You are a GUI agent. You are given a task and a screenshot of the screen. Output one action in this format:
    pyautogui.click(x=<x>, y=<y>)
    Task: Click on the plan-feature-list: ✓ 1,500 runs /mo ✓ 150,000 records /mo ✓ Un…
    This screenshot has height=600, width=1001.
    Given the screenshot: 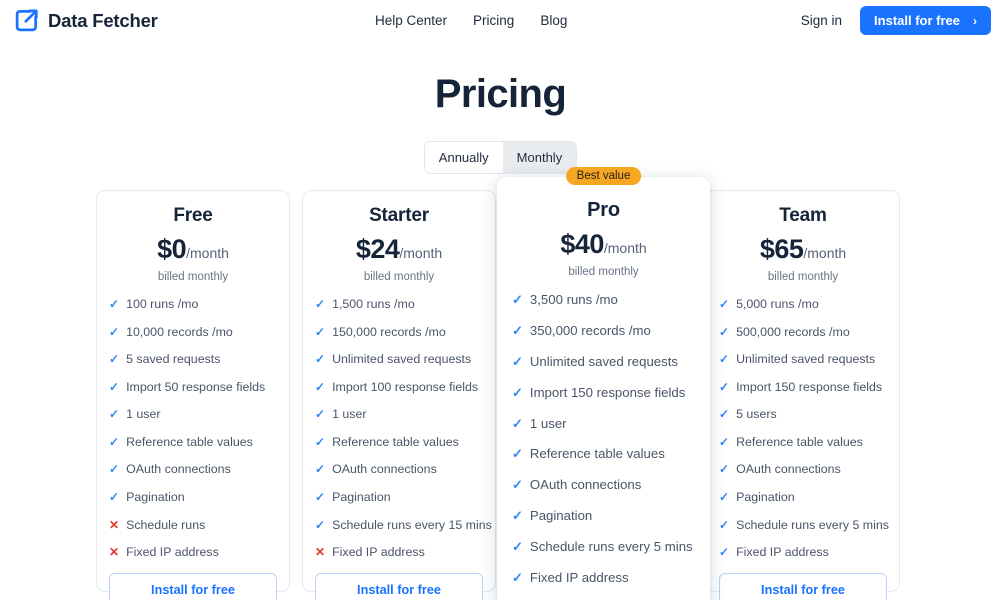 What is the action you would take?
    pyautogui.click(x=403, y=435)
    